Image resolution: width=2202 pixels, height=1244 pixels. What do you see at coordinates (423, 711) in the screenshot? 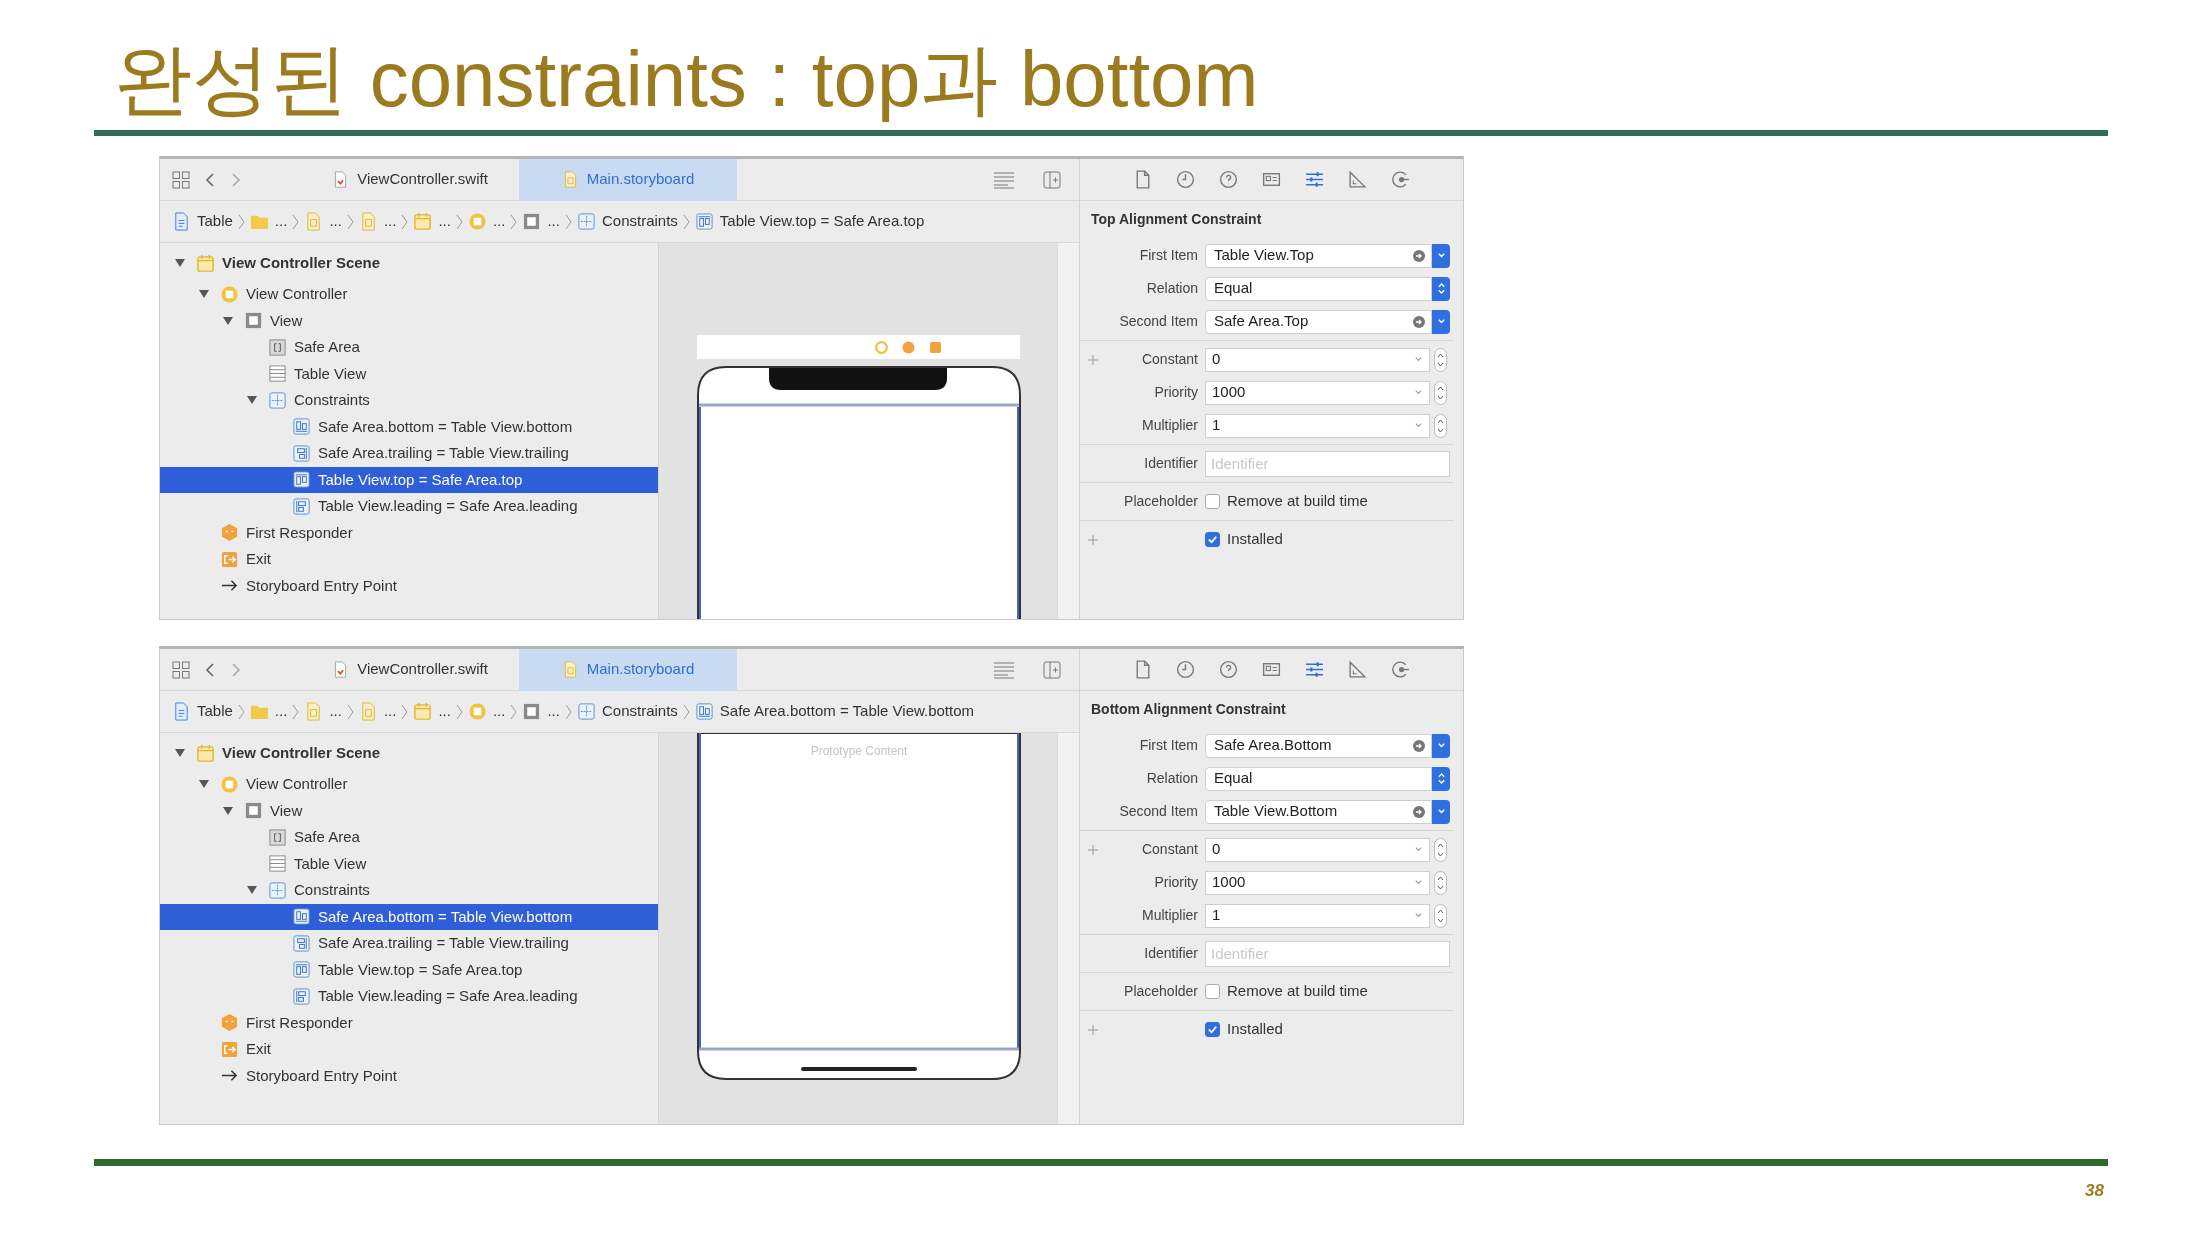
I see `scene-icon` at bounding box center [423, 711].